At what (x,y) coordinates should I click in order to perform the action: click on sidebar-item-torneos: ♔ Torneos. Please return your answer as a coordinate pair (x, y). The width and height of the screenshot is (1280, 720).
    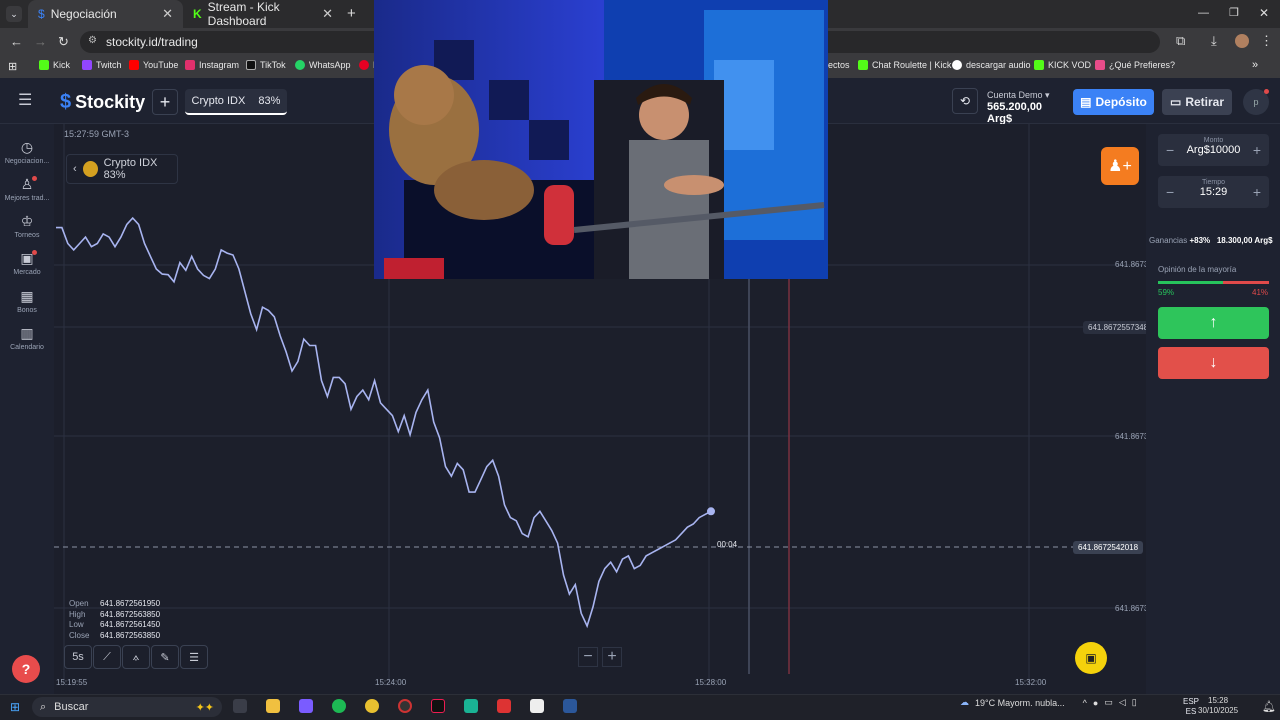
    Looking at the image, I should click on (27, 226).